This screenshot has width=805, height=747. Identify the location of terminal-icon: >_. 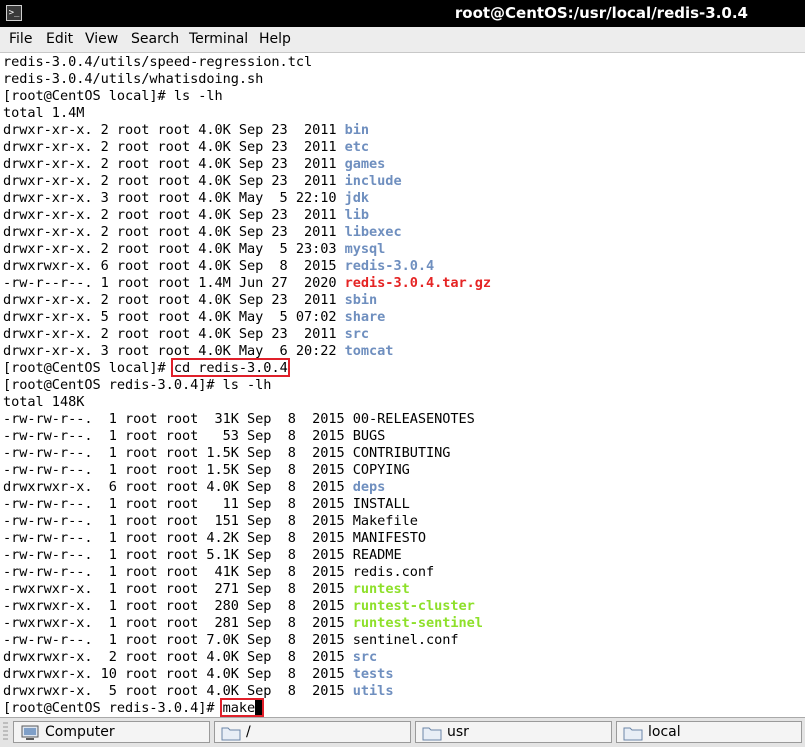
(14, 13).